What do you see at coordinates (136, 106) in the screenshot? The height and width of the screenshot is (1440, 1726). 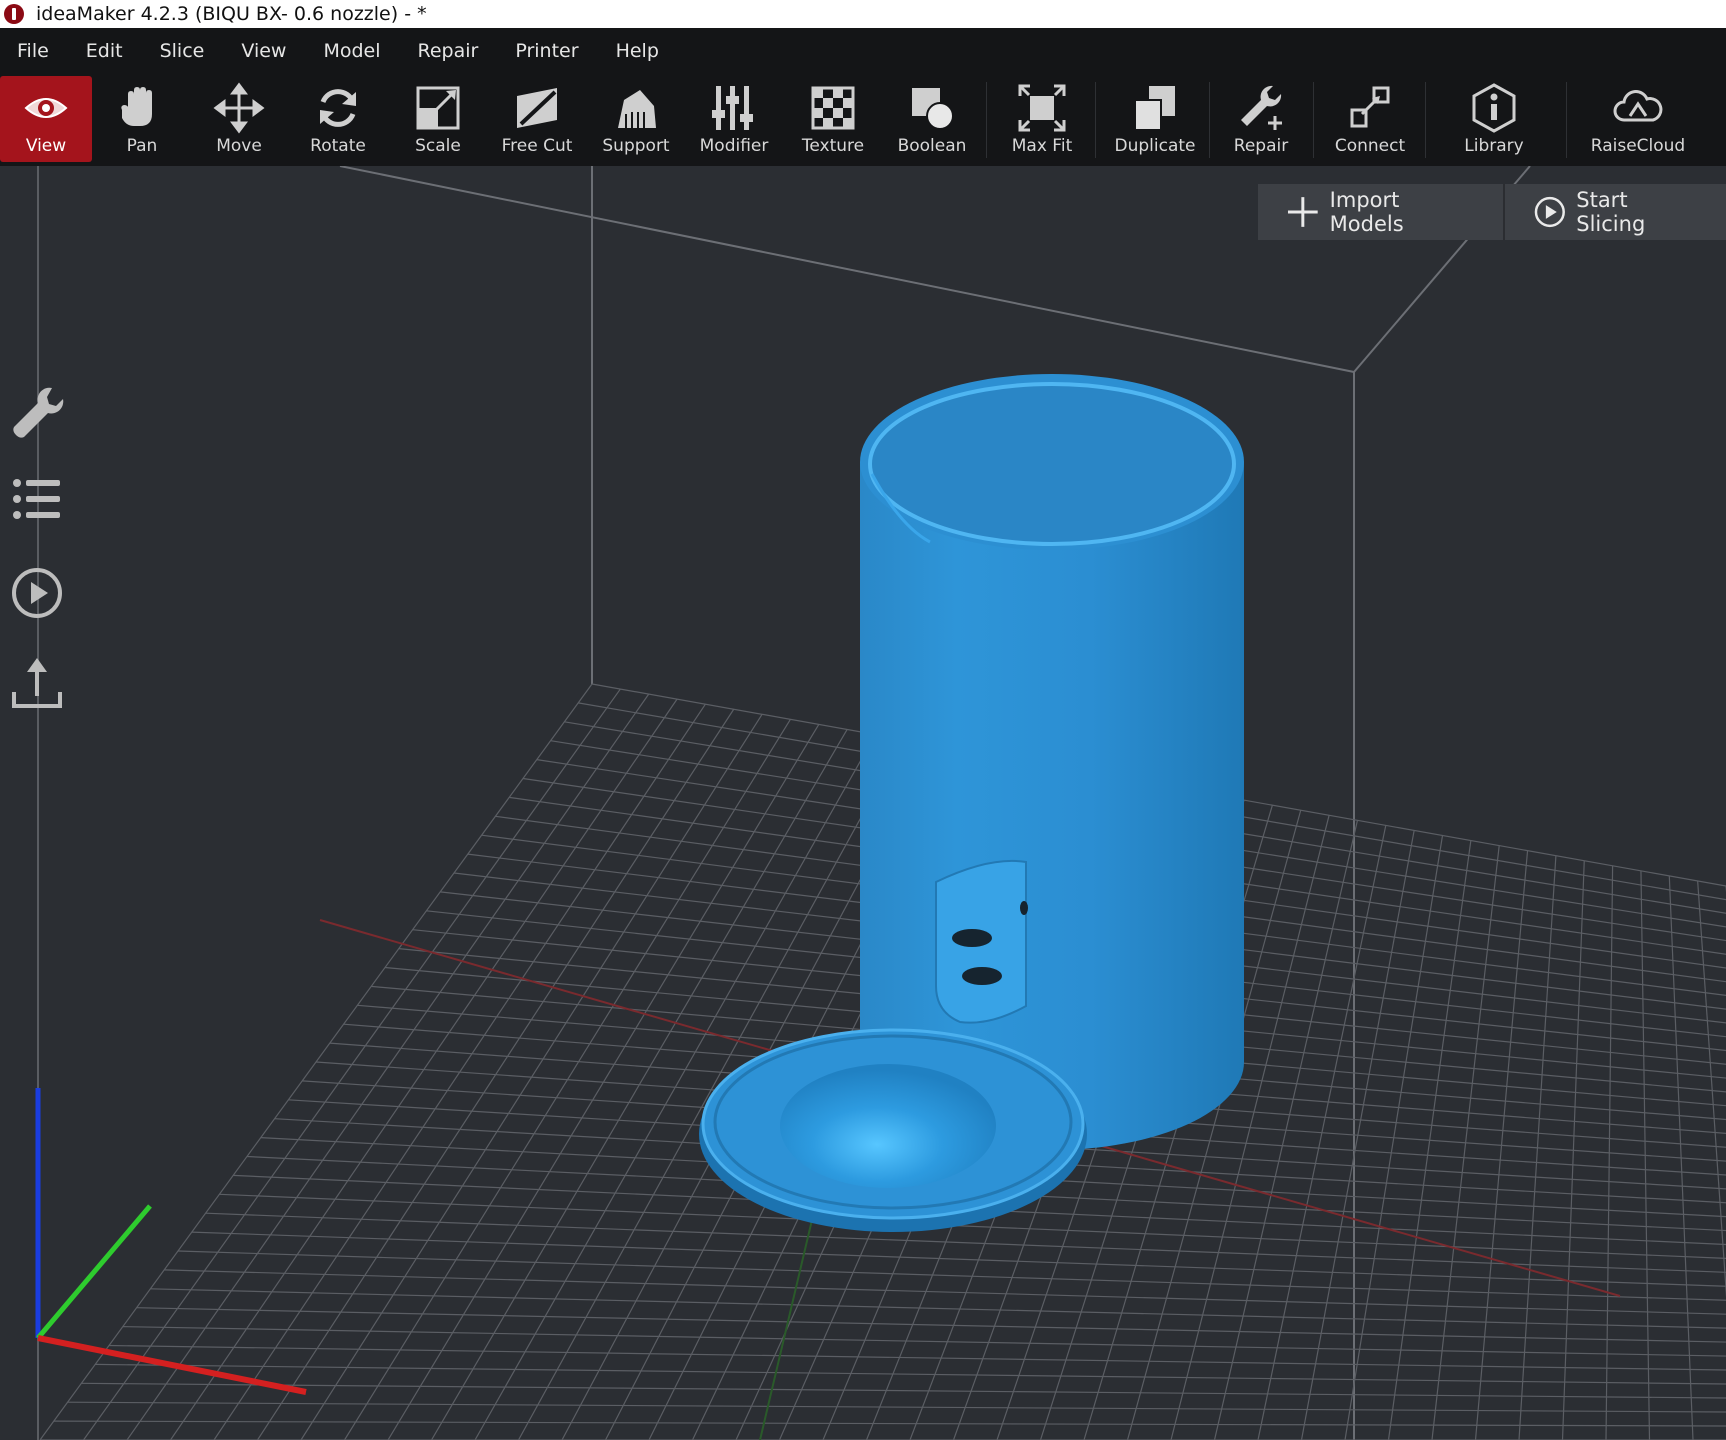 I see `hand-icon` at bounding box center [136, 106].